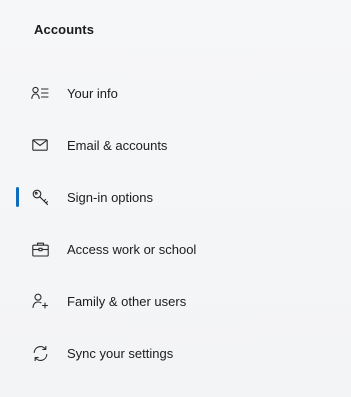  I want to click on sidebar-item-label: Email & accounts, so click(117, 145).